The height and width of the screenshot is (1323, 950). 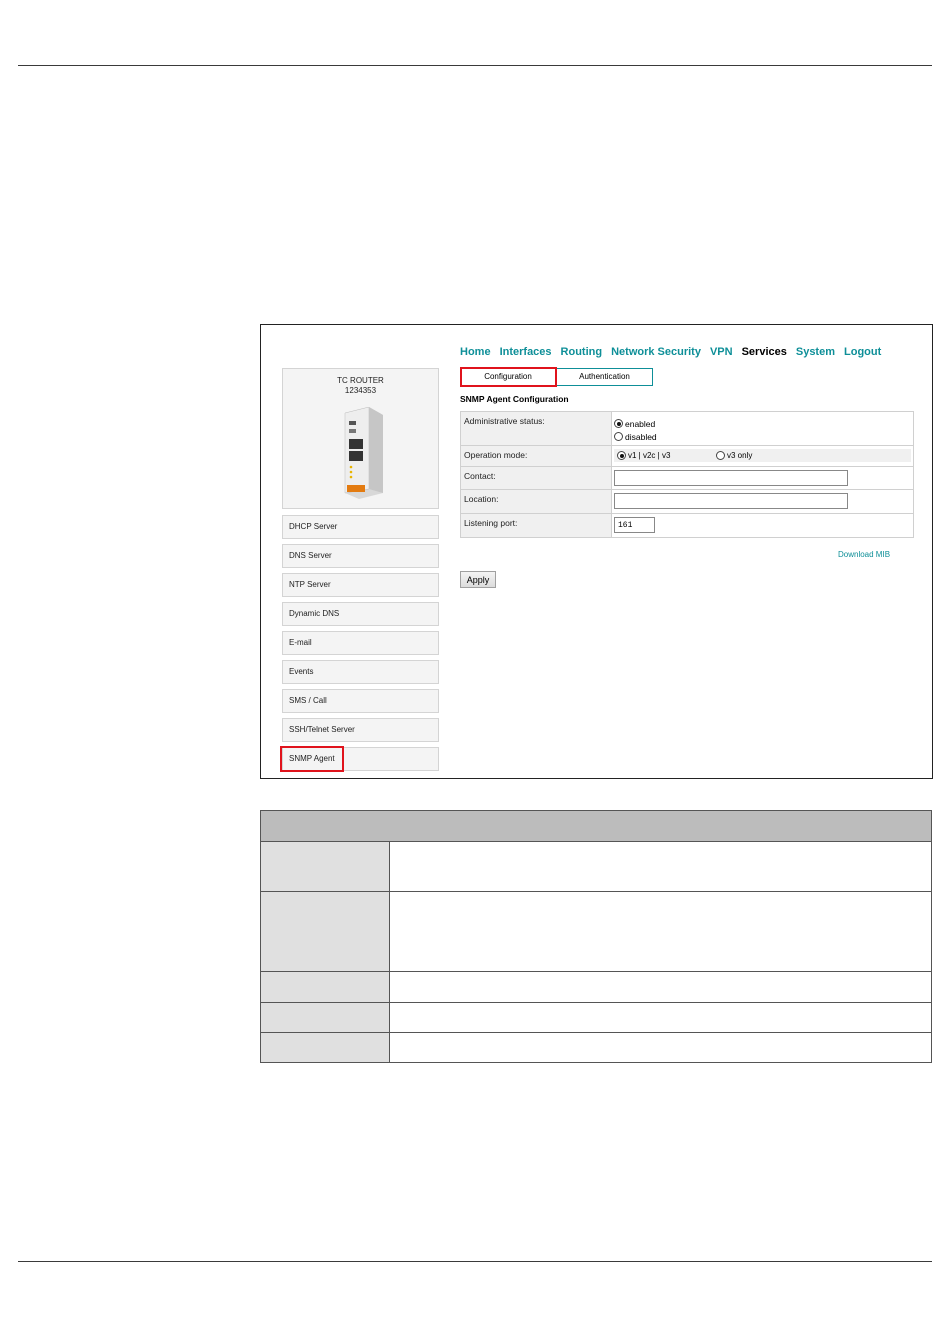 I want to click on mode-v1-v2c-v3-label: v1 | v2c | v3, so click(x=649, y=455).